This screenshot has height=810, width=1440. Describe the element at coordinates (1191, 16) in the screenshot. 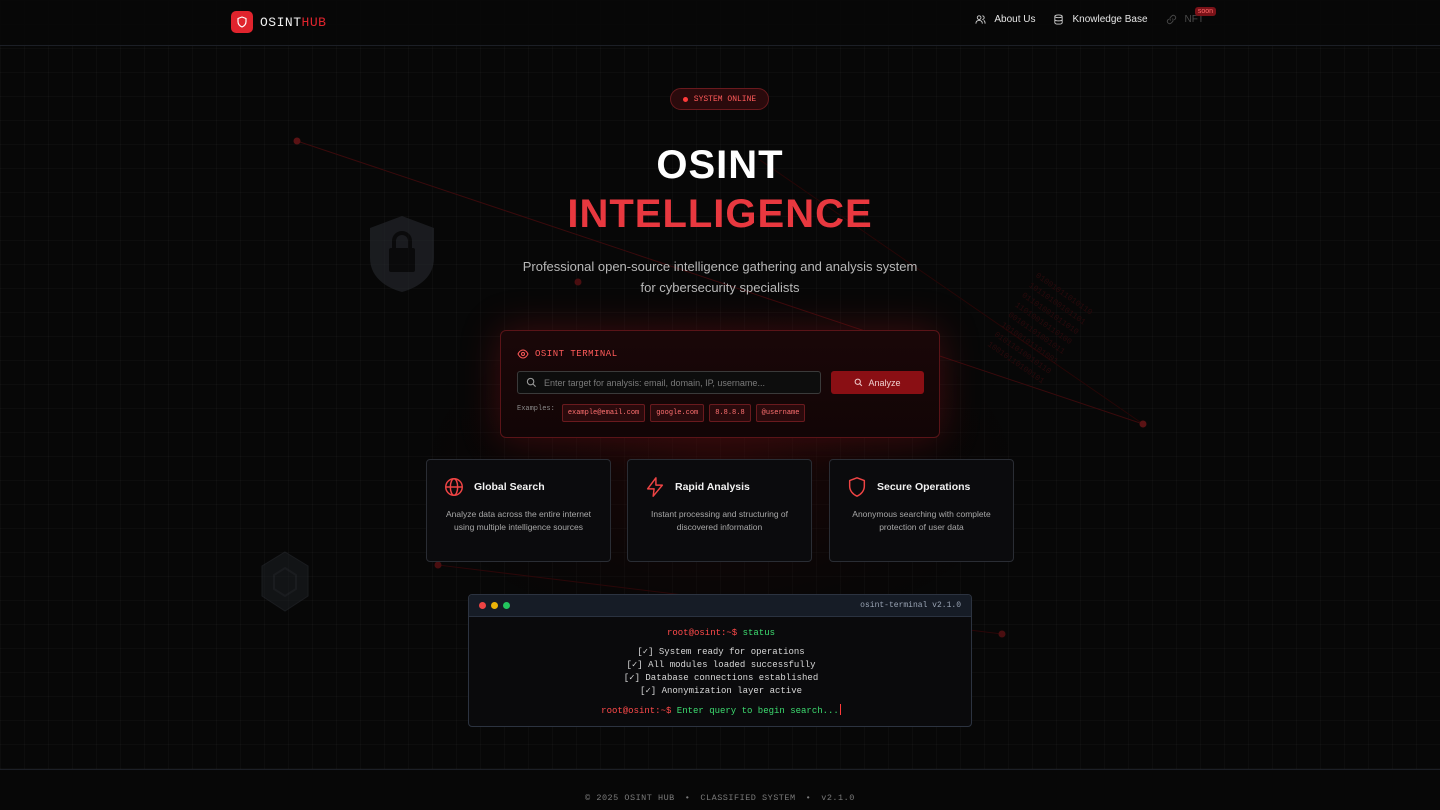

I see `nav-nft: NFT soon` at that location.